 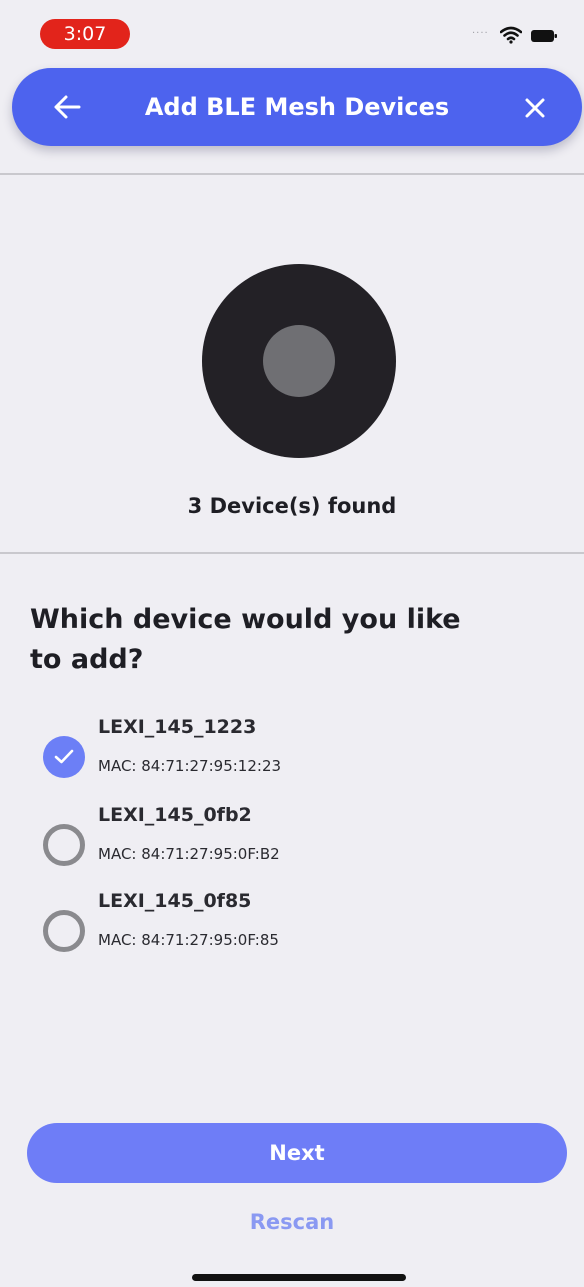 What do you see at coordinates (511, 35) in the screenshot?
I see `wifi-icon` at bounding box center [511, 35].